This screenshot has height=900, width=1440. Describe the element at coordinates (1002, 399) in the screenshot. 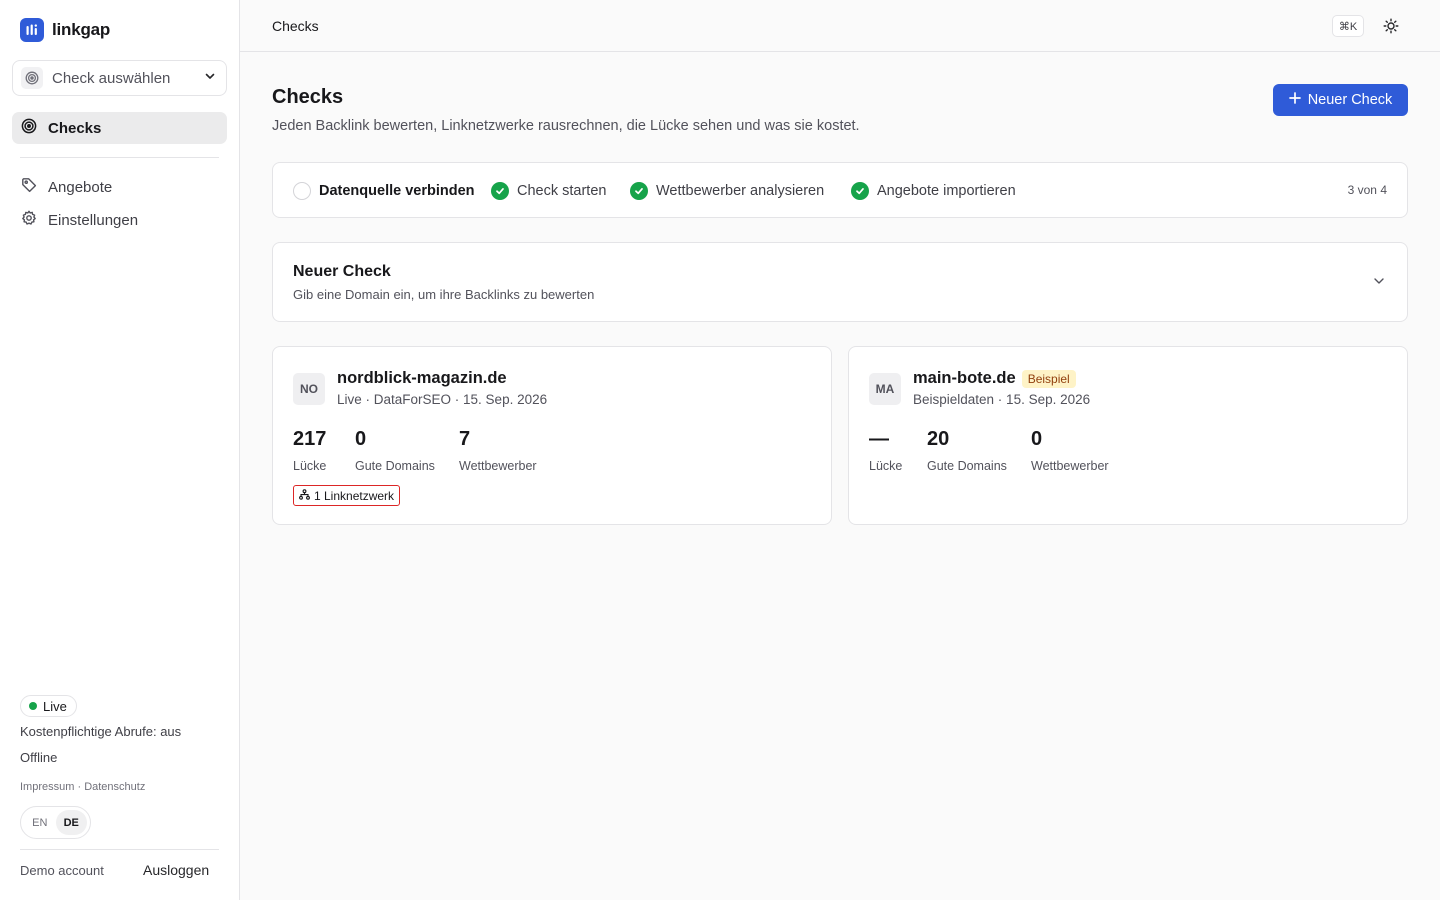

I see `check-meta: Beispieldaten · 15. Sep. 2026` at that location.